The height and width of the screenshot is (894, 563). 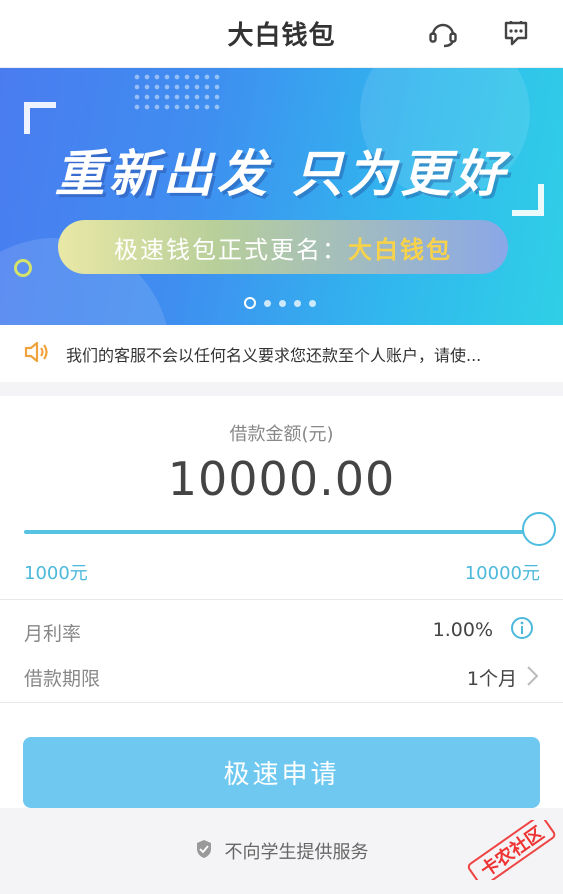 What do you see at coordinates (296, 852) in the screenshot?
I see `footer-note-text: 不向学生提供服务` at bounding box center [296, 852].